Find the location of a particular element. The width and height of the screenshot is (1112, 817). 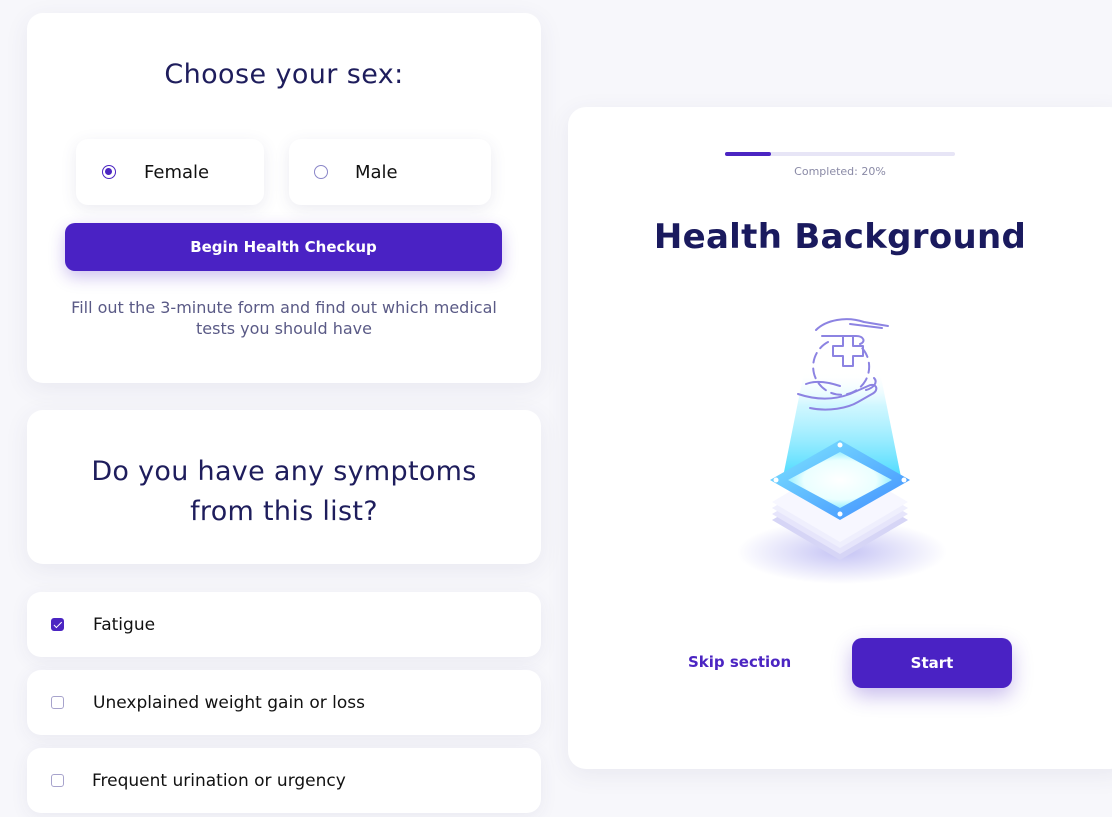

begin-health-checkup-button: Begin Health Checkup is located at coordinates (283, 247).